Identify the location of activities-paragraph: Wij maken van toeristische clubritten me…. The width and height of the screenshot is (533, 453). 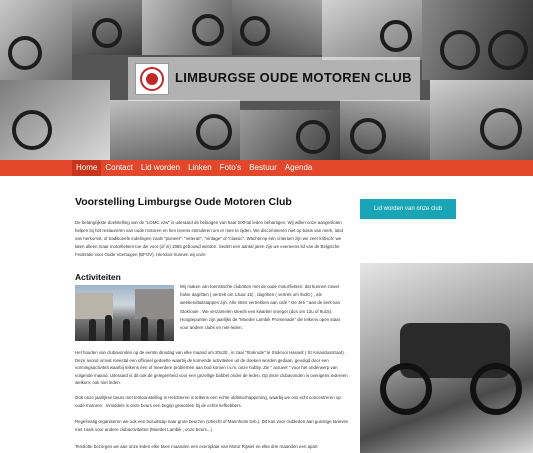
(260, 307).